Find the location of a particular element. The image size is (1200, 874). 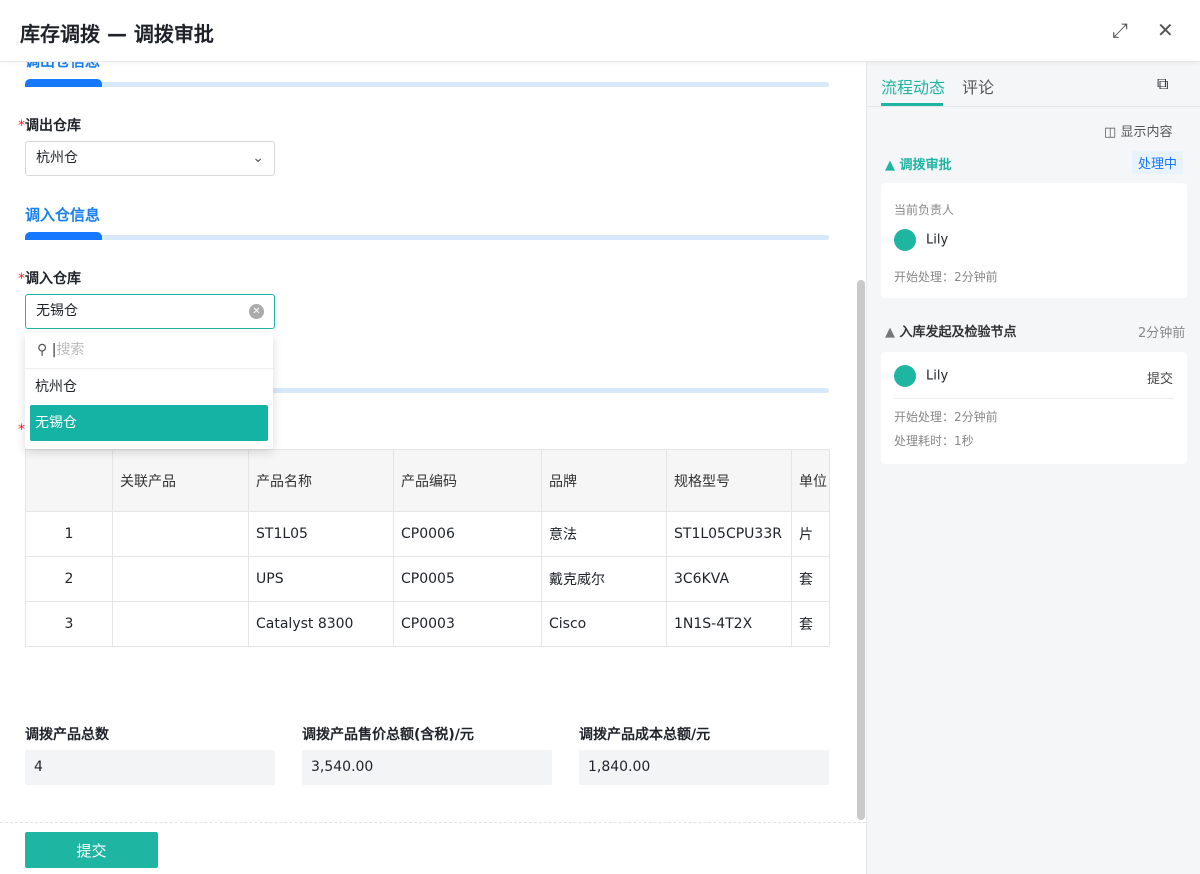

chevron-down-icon: ⌄ is located at coordinates (258, 158).